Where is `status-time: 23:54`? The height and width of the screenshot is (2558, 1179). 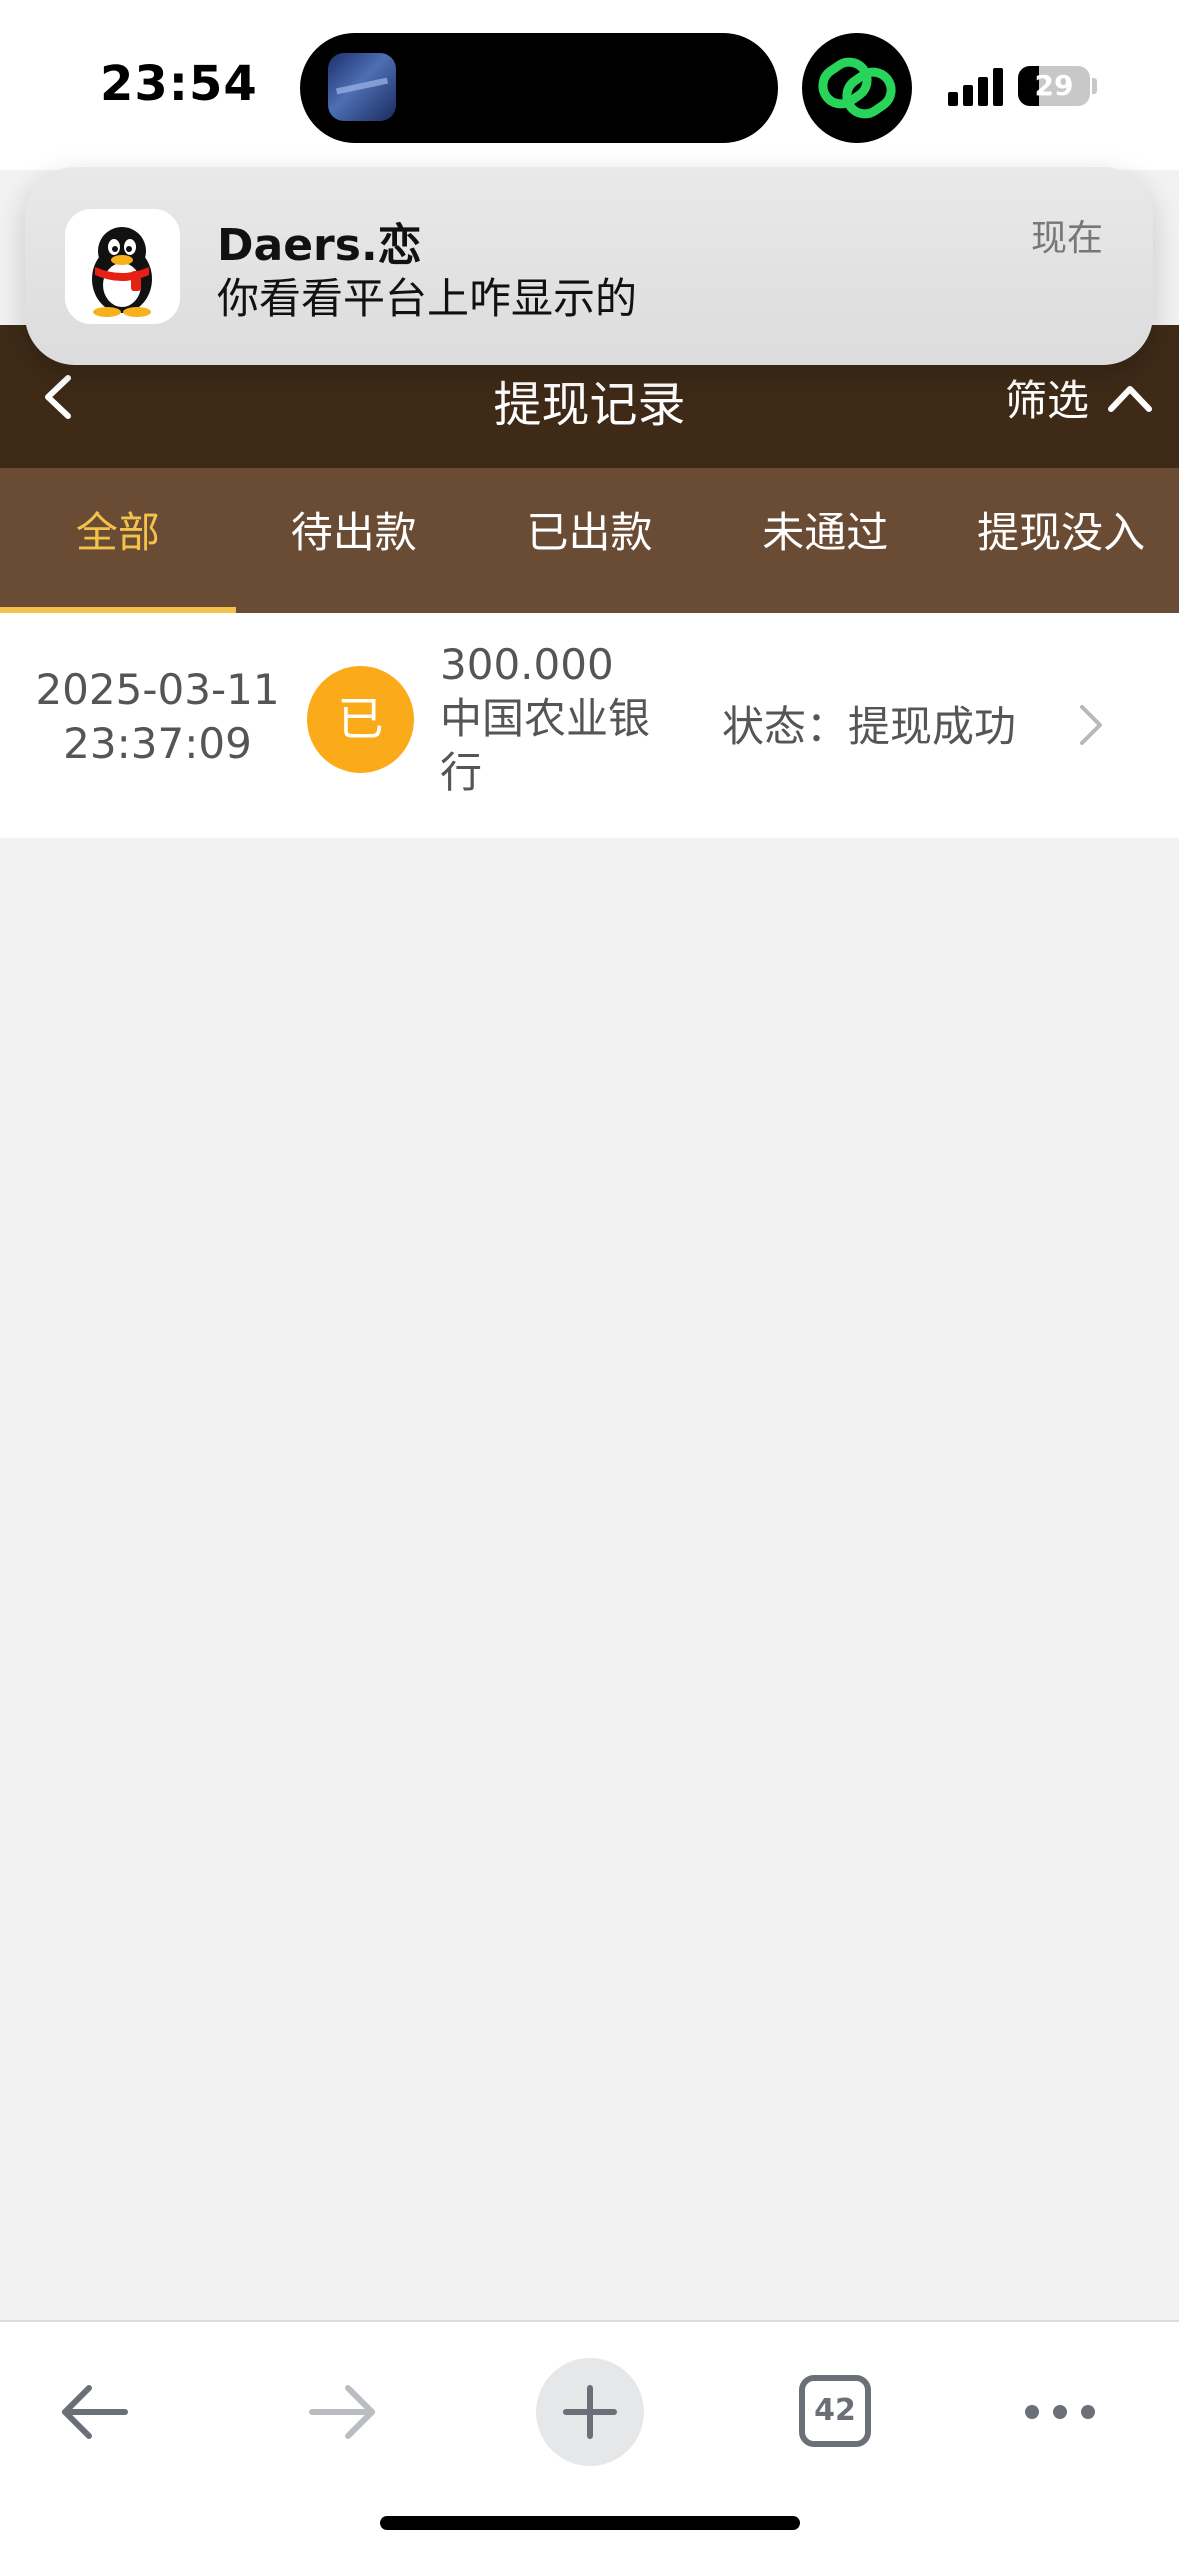 status-time: 23:54 is located at coordinates (179, 84).